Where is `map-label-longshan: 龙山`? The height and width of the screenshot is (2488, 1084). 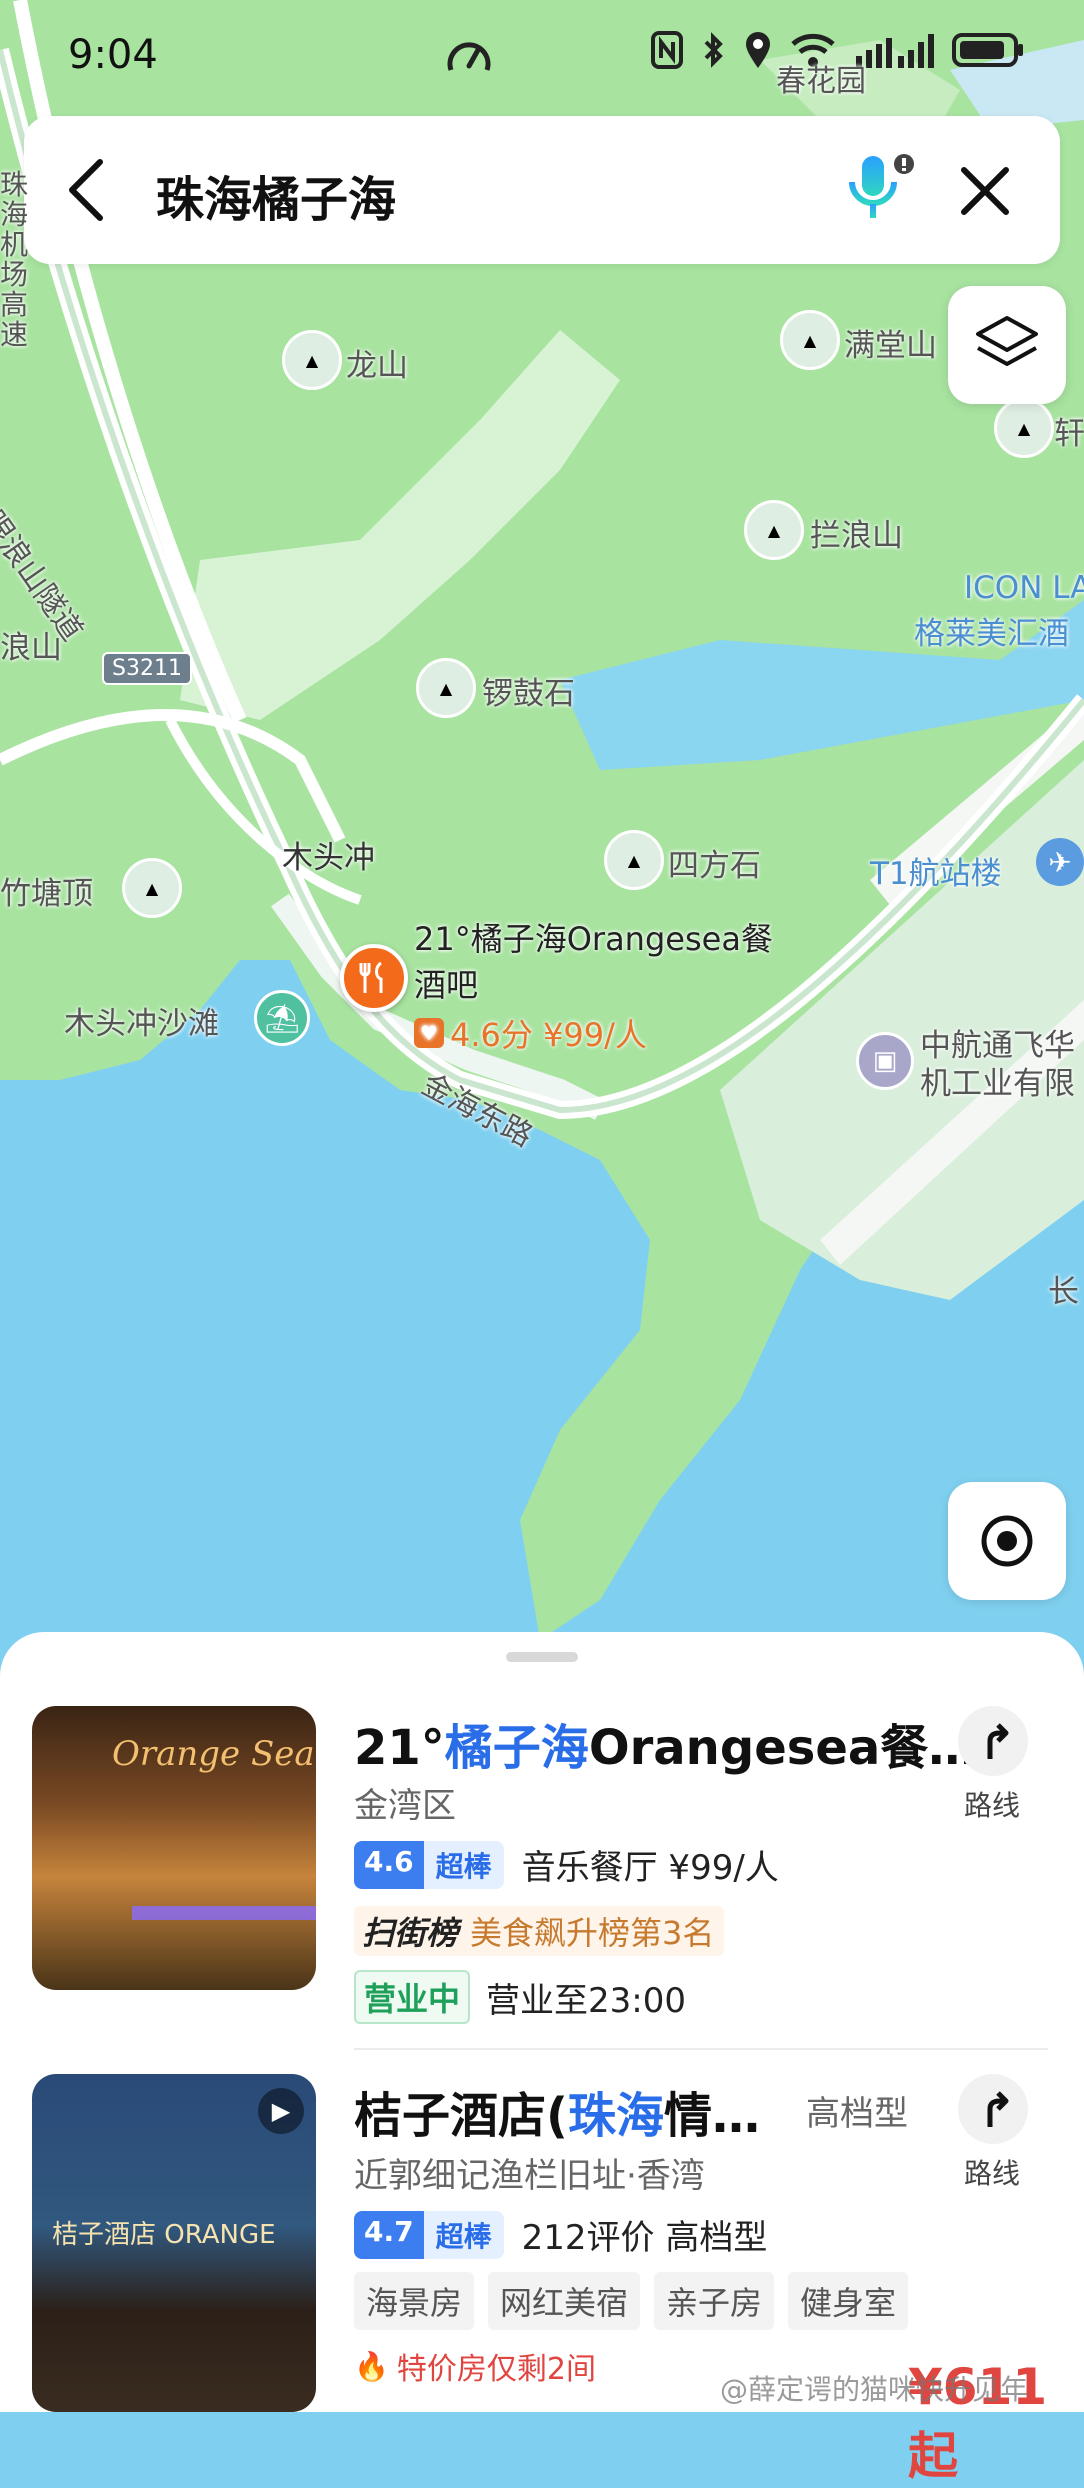
map-label-longshan: 龙山 is located at coordinates (377, 366).